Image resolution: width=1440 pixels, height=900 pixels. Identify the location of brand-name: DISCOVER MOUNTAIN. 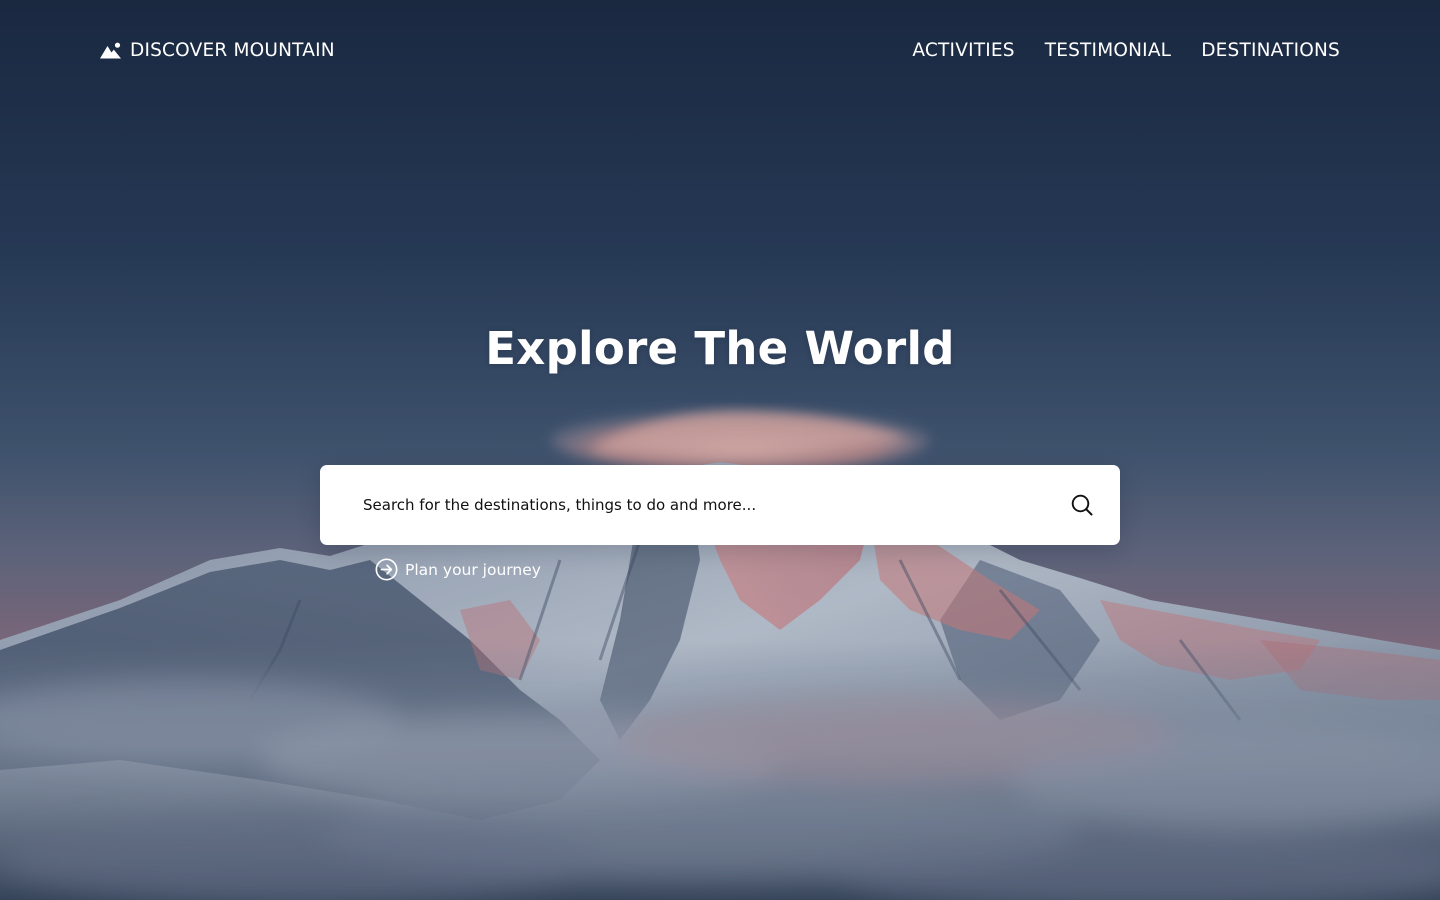
(232, 50).